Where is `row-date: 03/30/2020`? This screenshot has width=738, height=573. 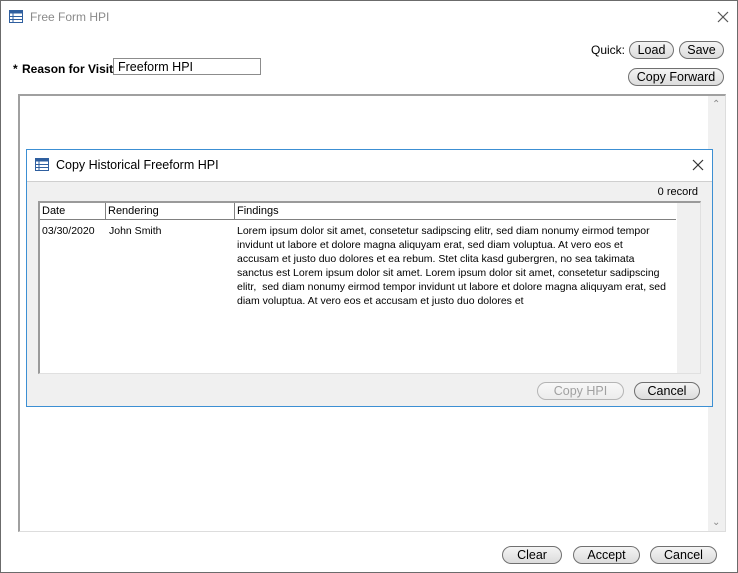
row-date: 03/30/2020 is located at coordinates (68, 231).